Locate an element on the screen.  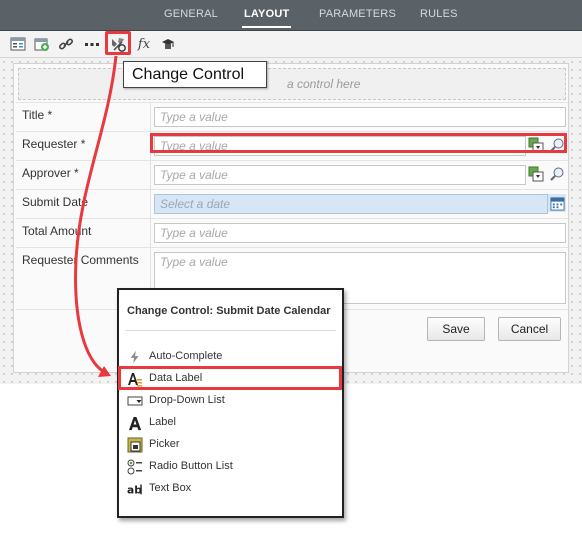
more-icon is located at coordinates (92, 44).